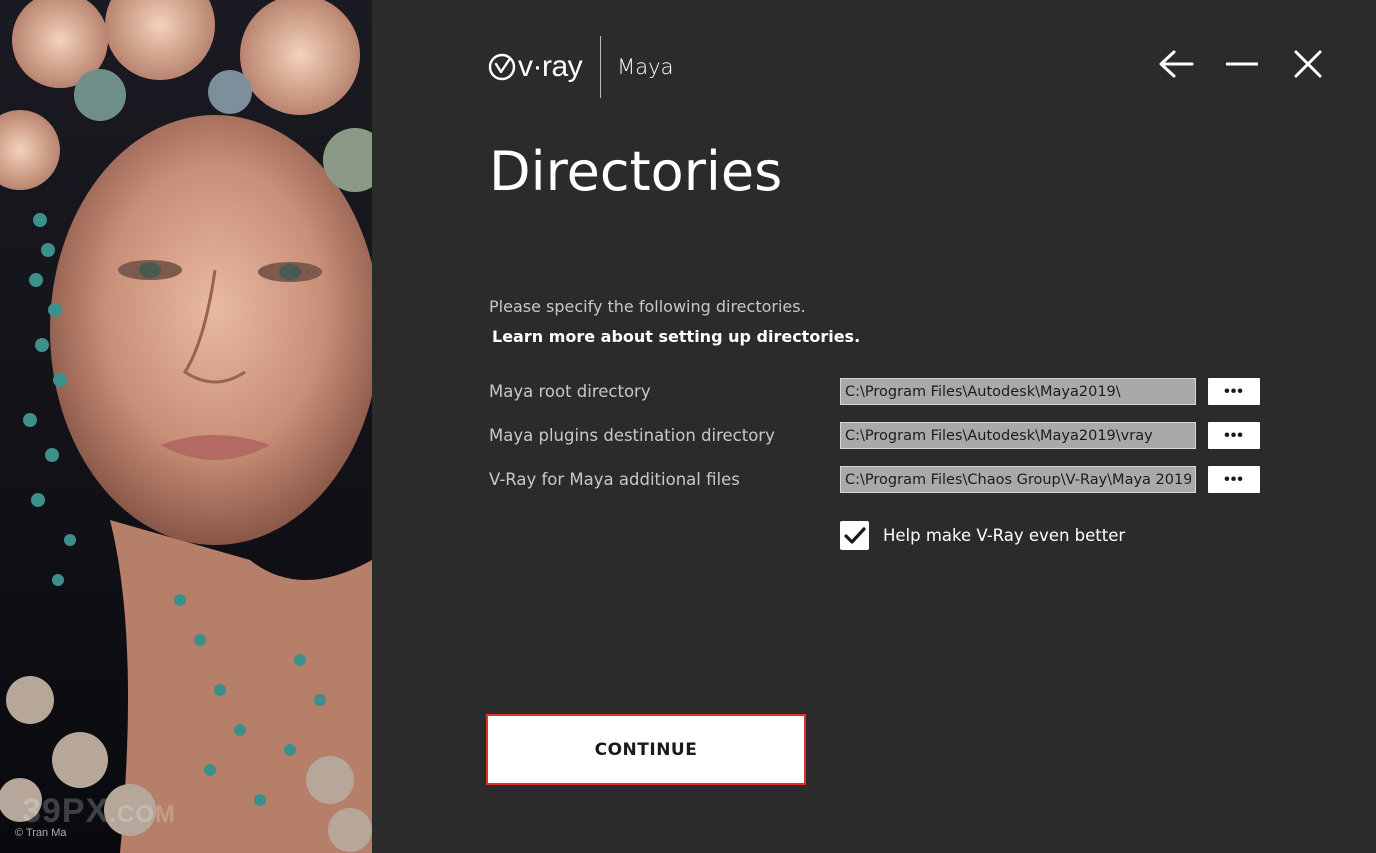 The height and width of the screenshot is (853, 1376). Describe the element at coordinates (99, 811) in the screenshot. I see `watermark: 39PX.COM` at that location.